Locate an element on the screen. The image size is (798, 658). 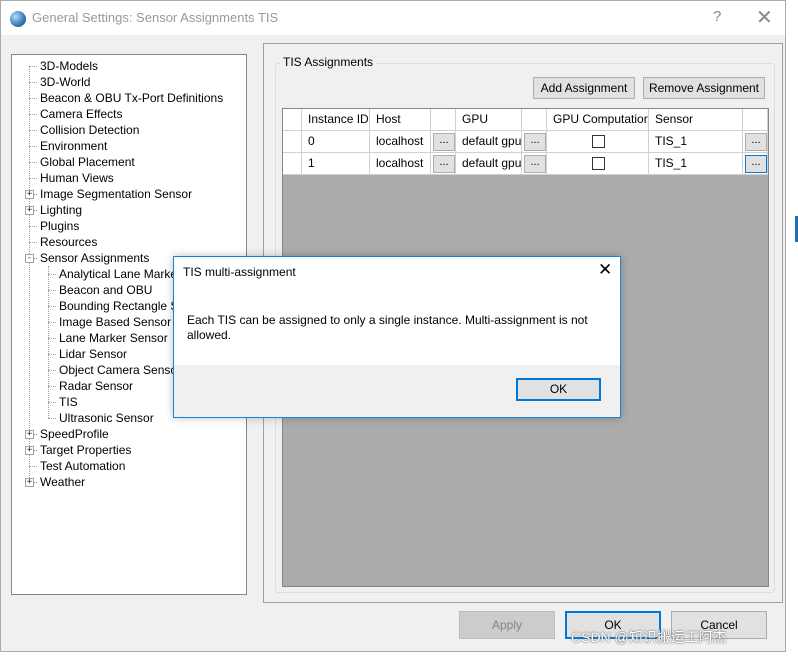
tree-item: 3D-World is located at coordinates (65, 82).